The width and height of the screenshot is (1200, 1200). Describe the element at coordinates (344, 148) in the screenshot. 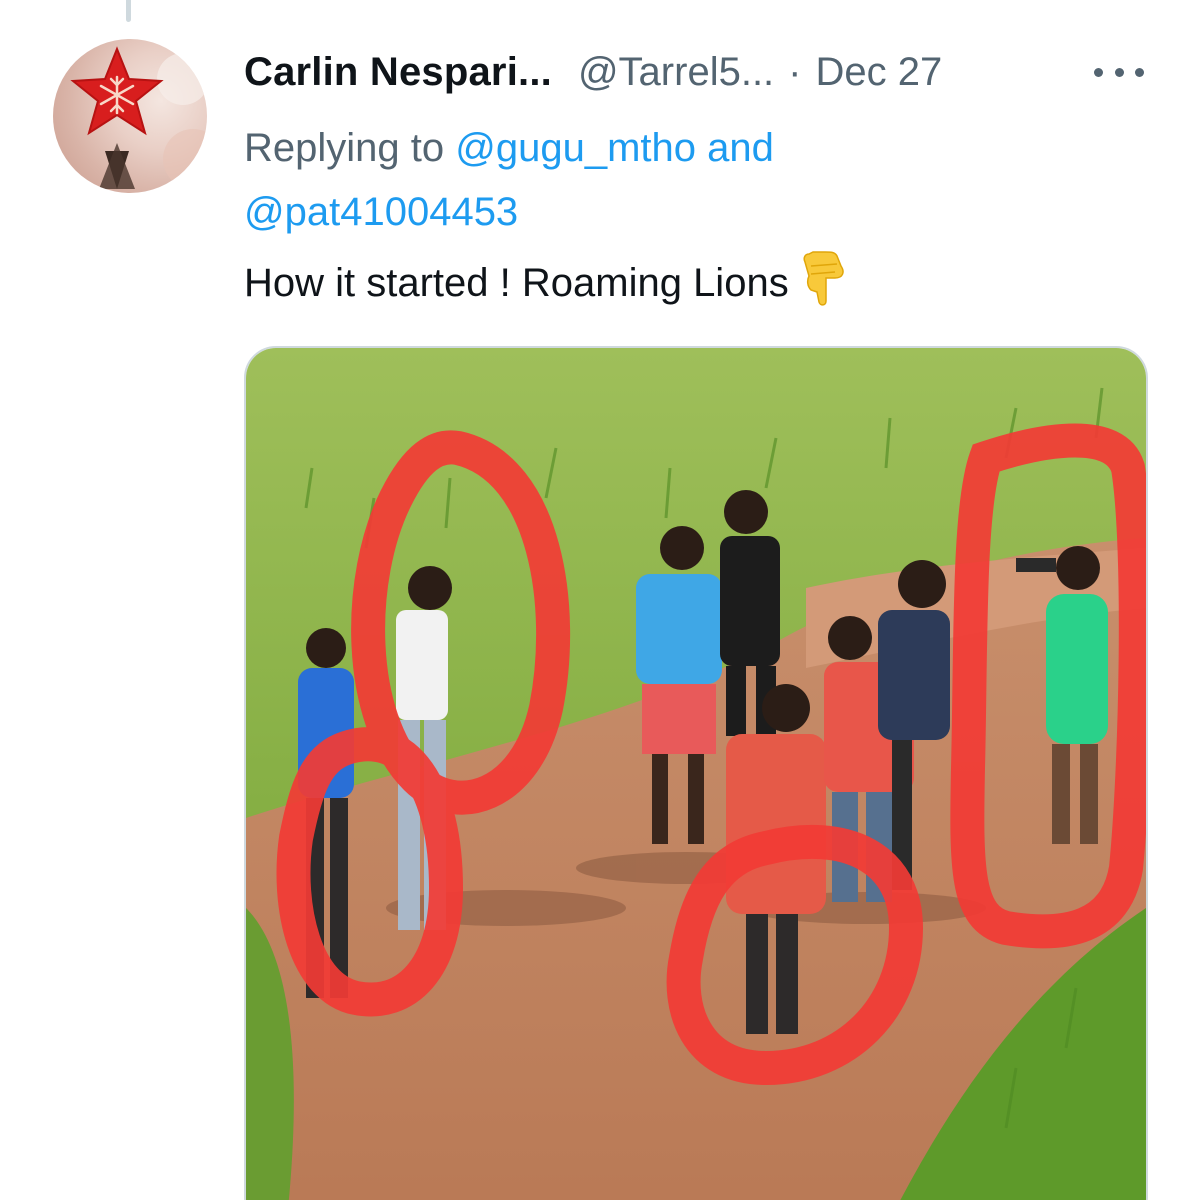

I see `replying-prefix: Replying to` at that location.